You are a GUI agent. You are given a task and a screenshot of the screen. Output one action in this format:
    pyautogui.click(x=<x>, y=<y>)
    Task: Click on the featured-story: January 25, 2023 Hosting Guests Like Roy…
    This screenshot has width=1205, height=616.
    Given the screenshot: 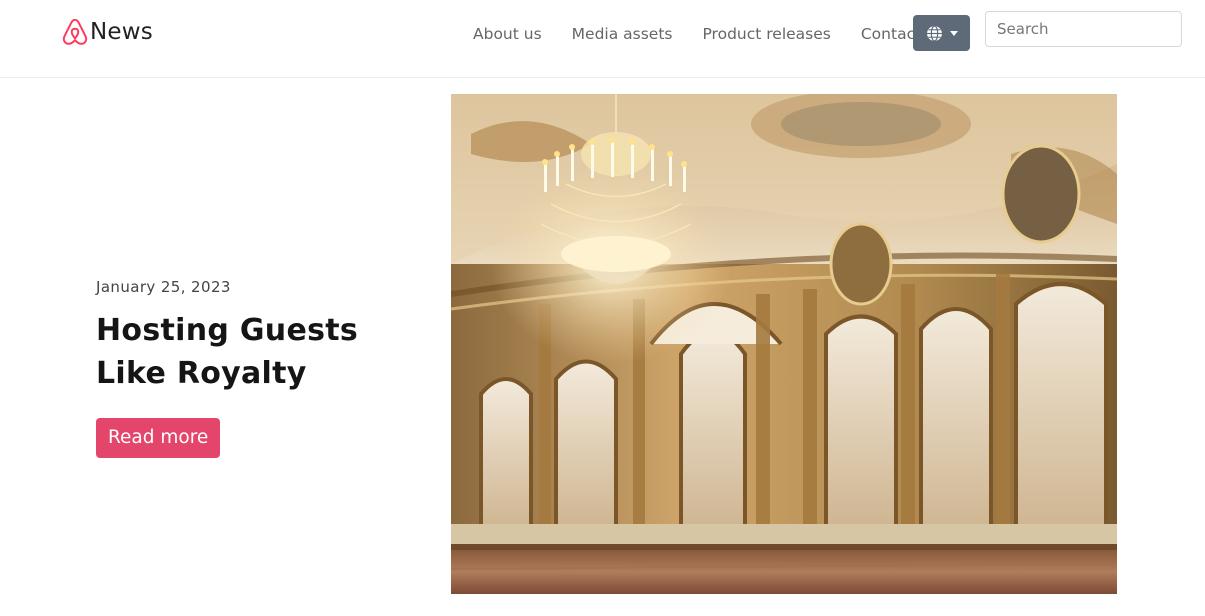 What is the action you would take?
    pyautogui.click(x=256, y=367)
    